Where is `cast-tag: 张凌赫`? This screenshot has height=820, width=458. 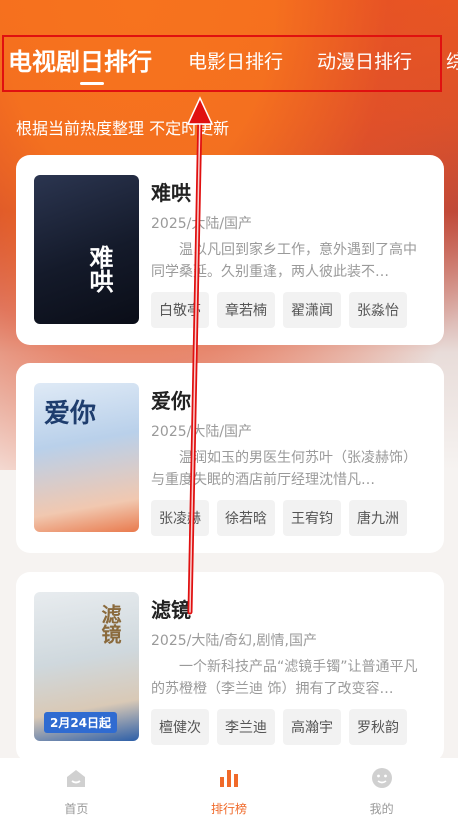 cast-tag: 张凌赫 is located at coordinates (180, 518).